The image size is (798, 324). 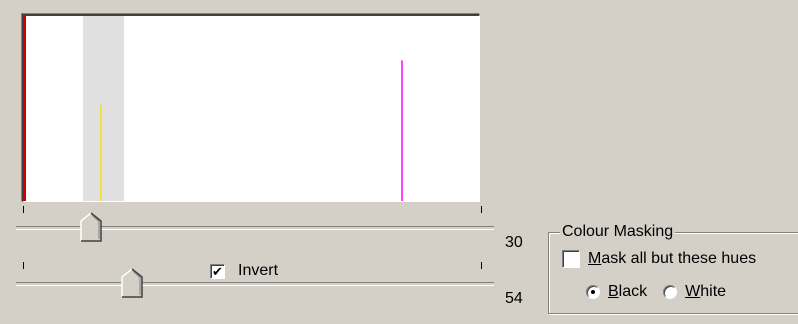 What do you see at coordinates (670, 292) in the screenshot?
I see `white-radio` at bounding box center [670, 292].